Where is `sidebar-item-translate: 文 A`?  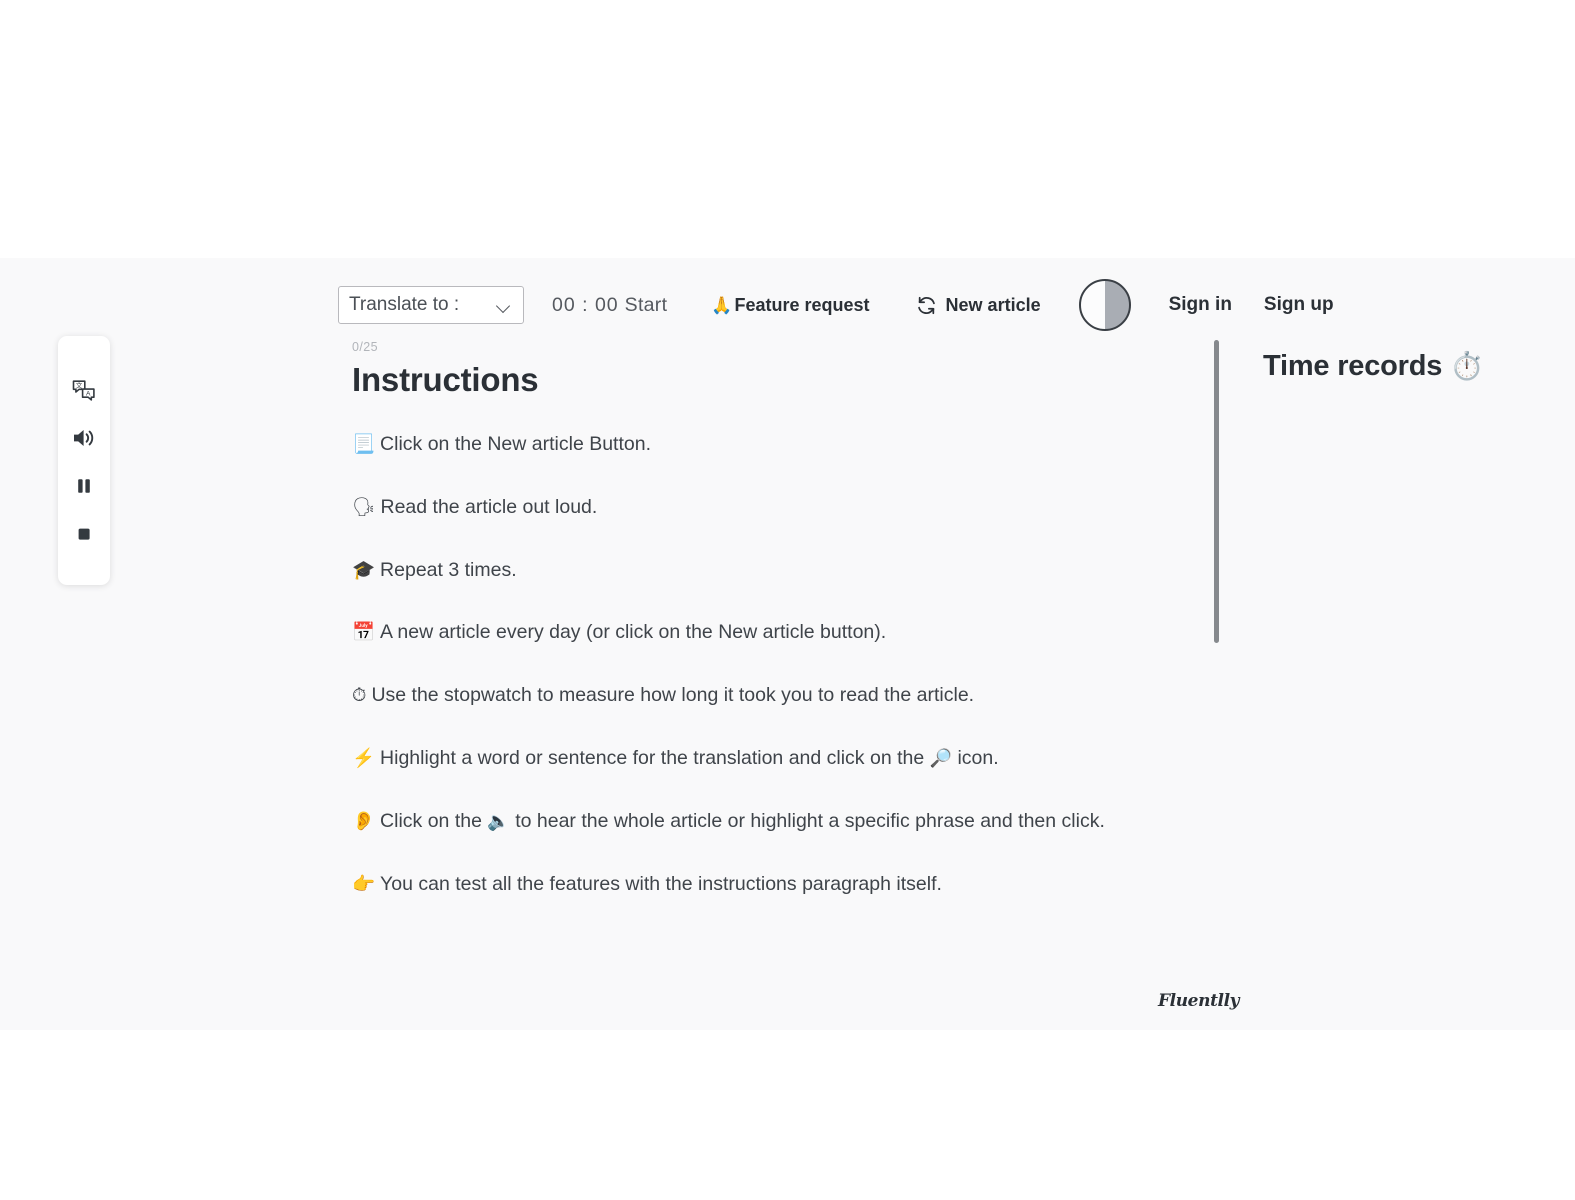 sidebar-item-translate: 文 A is located at coordinates (84, 390).